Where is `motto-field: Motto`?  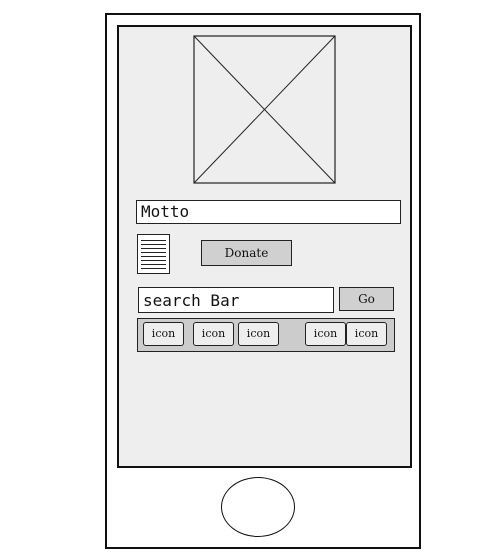 motto-field: Motto is located at coordinates (268, 212).